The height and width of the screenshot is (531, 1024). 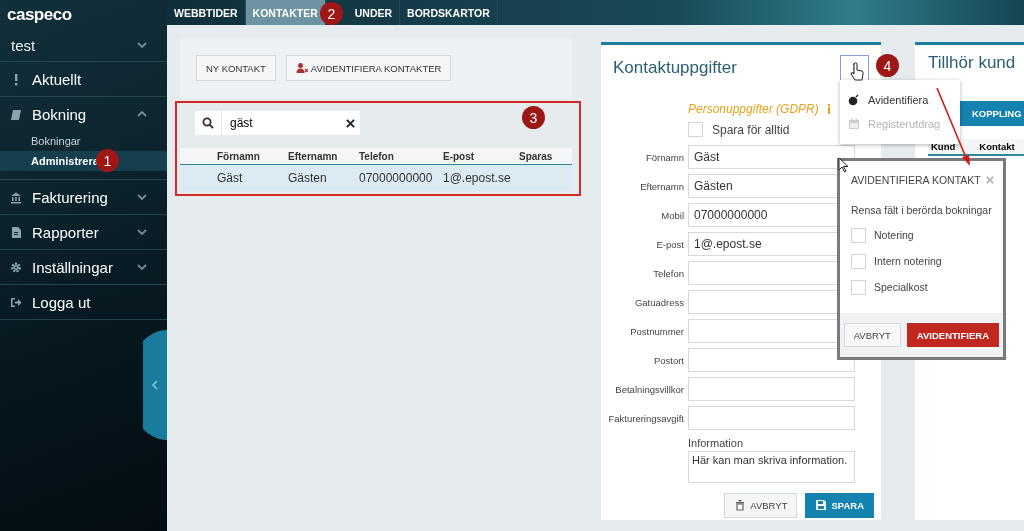 What do you see at coordinates (536, 156) in the screenshot?
I see `column-header: Sparas` at bounding box center [536, 156].